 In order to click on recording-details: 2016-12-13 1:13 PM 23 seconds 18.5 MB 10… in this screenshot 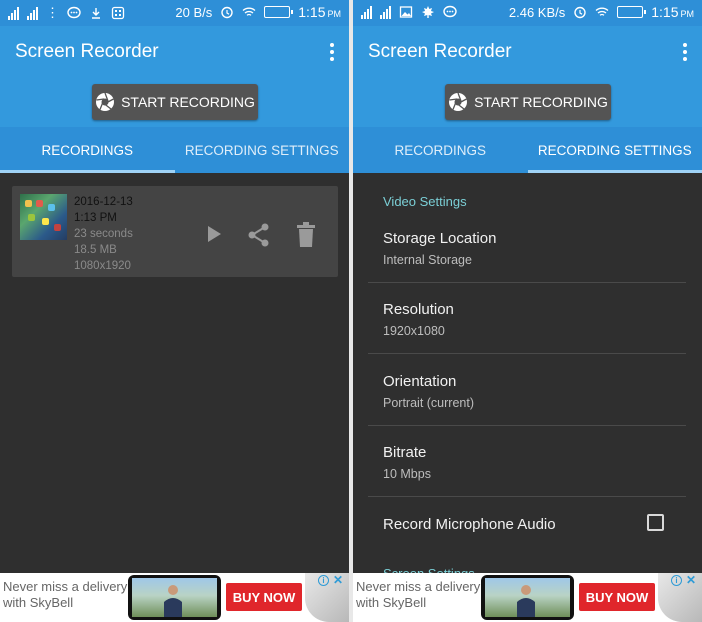, I will do `click(103, 234)`.